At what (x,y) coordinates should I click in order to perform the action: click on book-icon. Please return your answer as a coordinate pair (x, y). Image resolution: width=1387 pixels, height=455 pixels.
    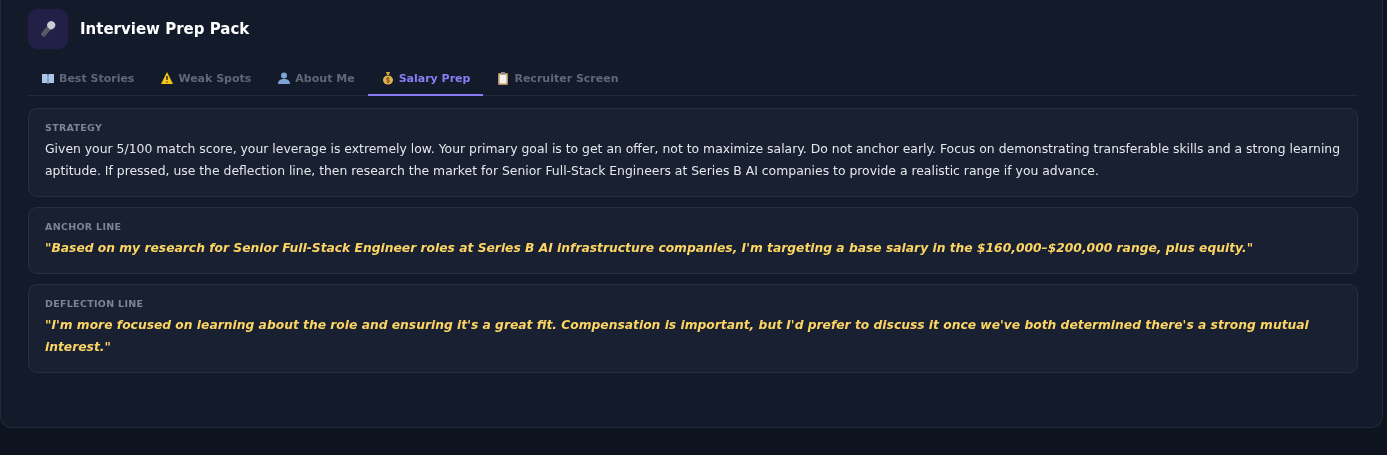
    Looking at the image, I should click on (48, 78).